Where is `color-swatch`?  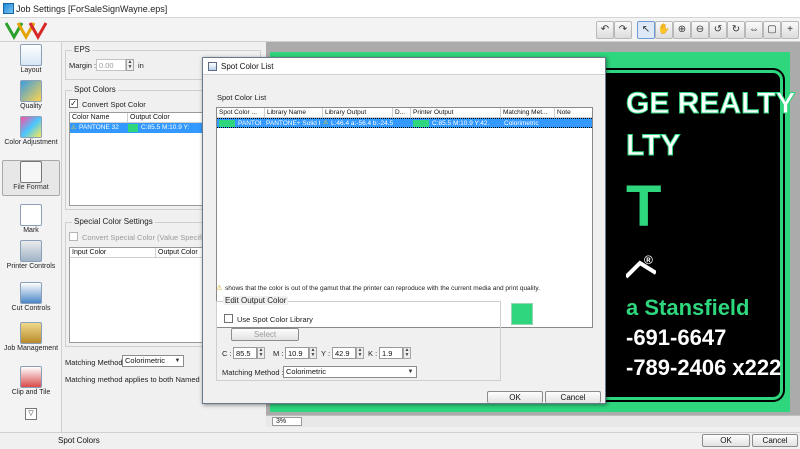
color-swatch is located at coordinates (133, 128).